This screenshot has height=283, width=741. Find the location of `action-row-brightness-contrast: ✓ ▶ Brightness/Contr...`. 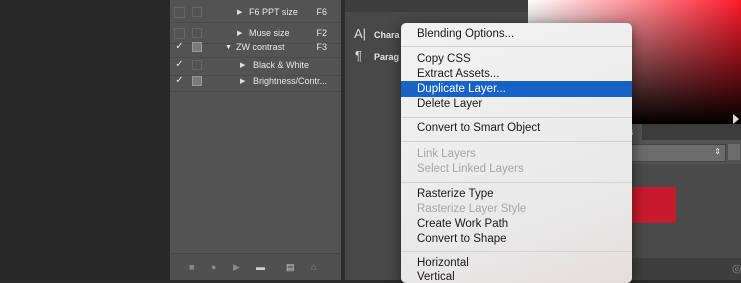

action-row-brightness-contrast: ✓ ▶ Brightness/Contr... is located at coordinates (255, 81).